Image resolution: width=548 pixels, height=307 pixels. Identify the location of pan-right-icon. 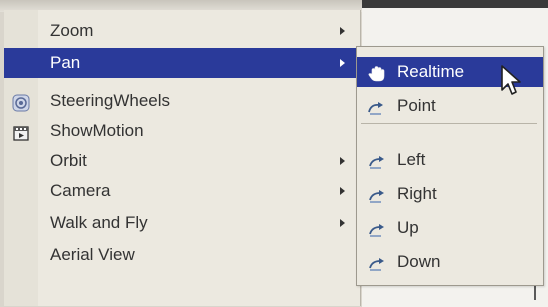
(377, 194).